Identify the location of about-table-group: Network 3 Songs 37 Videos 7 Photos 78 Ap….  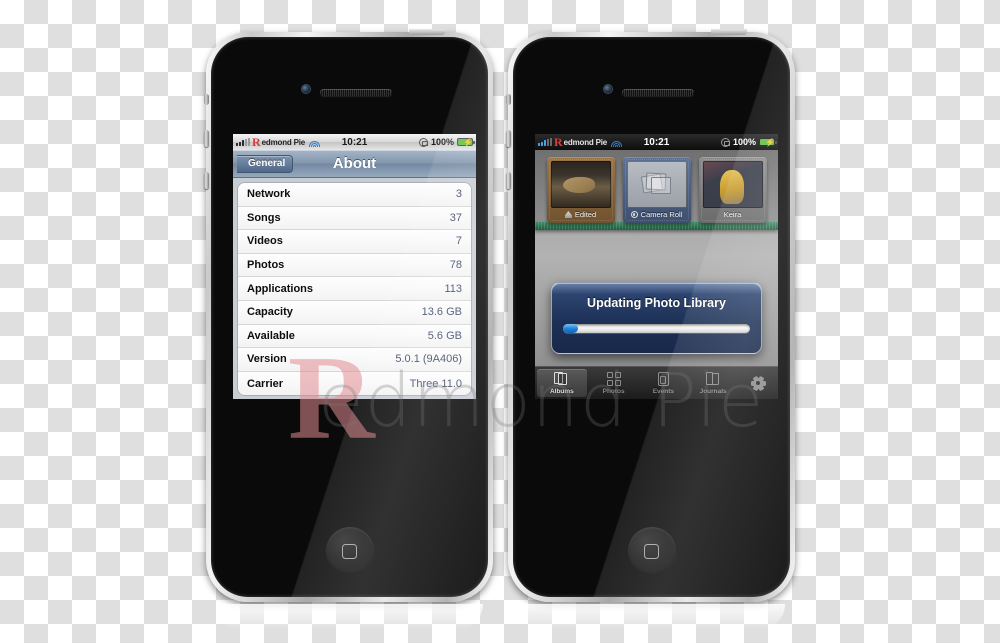
(354, 289).